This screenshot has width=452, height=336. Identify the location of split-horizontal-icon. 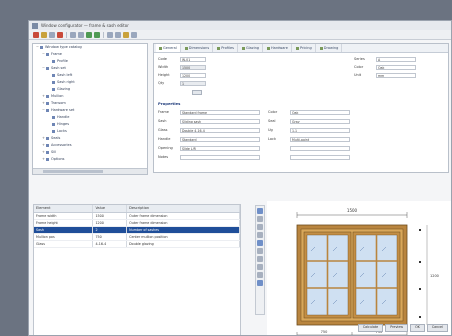
(260, 235).